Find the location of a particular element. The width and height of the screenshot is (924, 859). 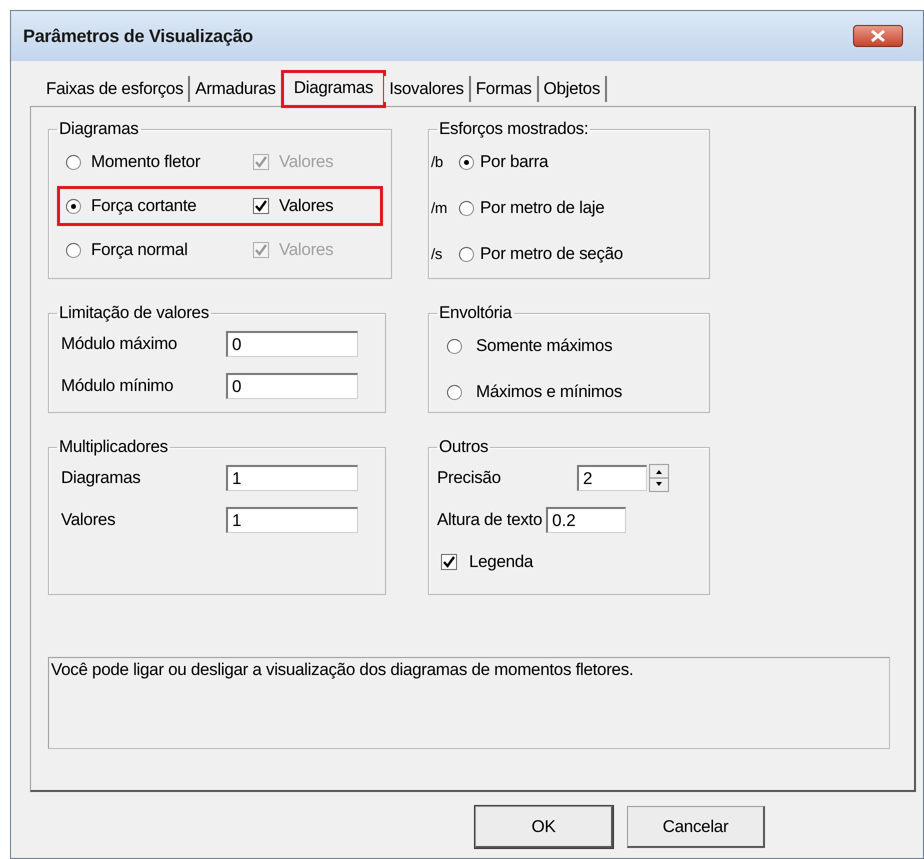

dialog-button: OK is located at coordinates (544, 827).